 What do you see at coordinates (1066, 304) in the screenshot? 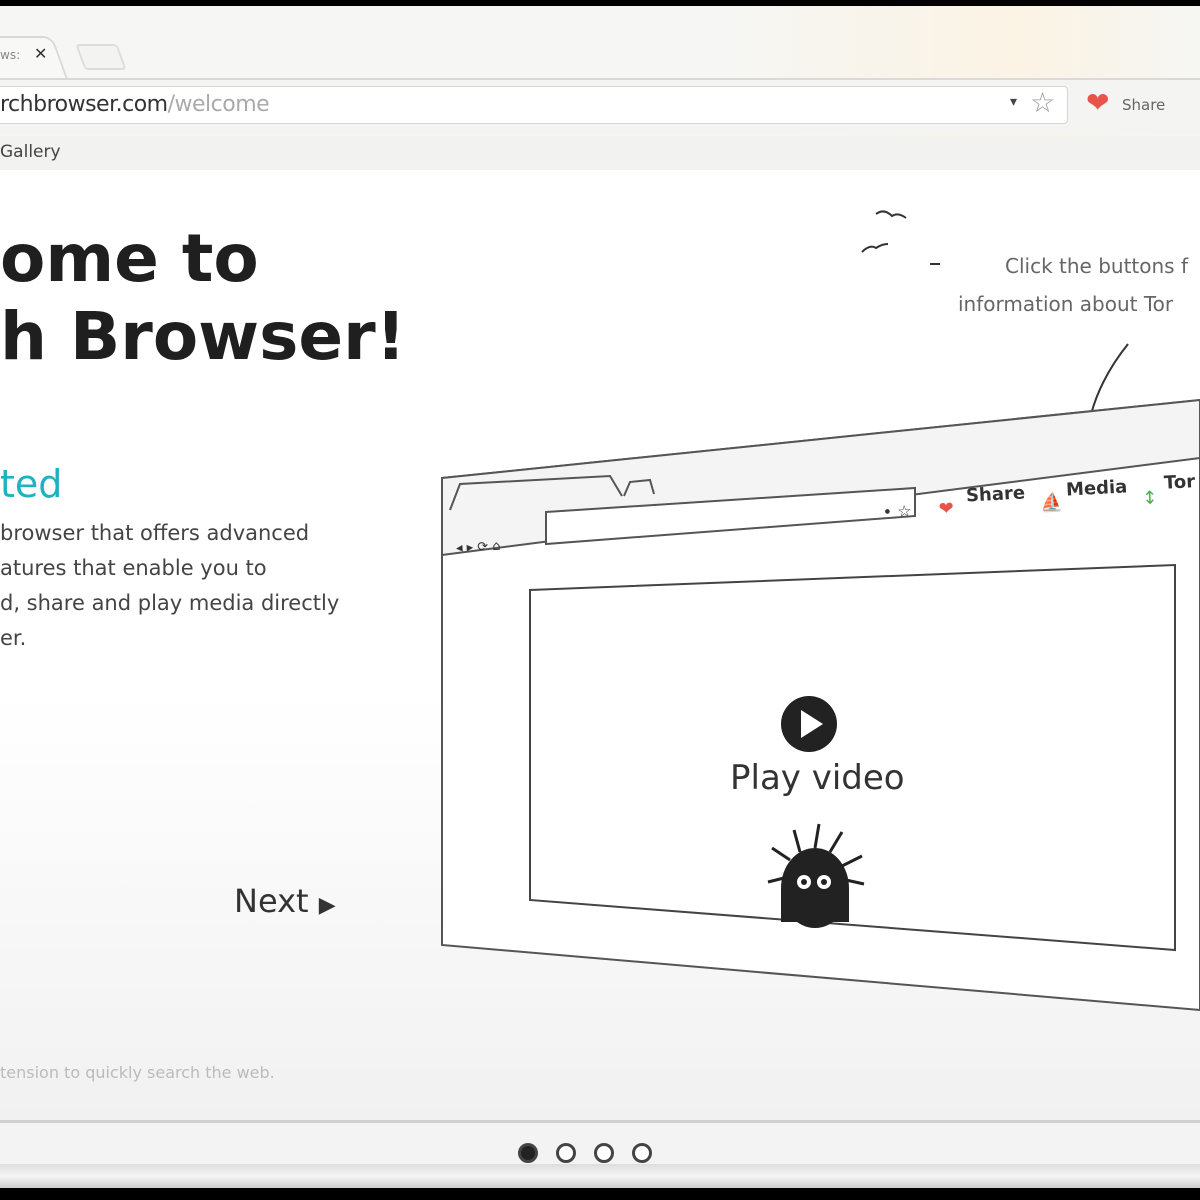
I see `hint-line2: information about Tor` at bounding box center [1066, 304].